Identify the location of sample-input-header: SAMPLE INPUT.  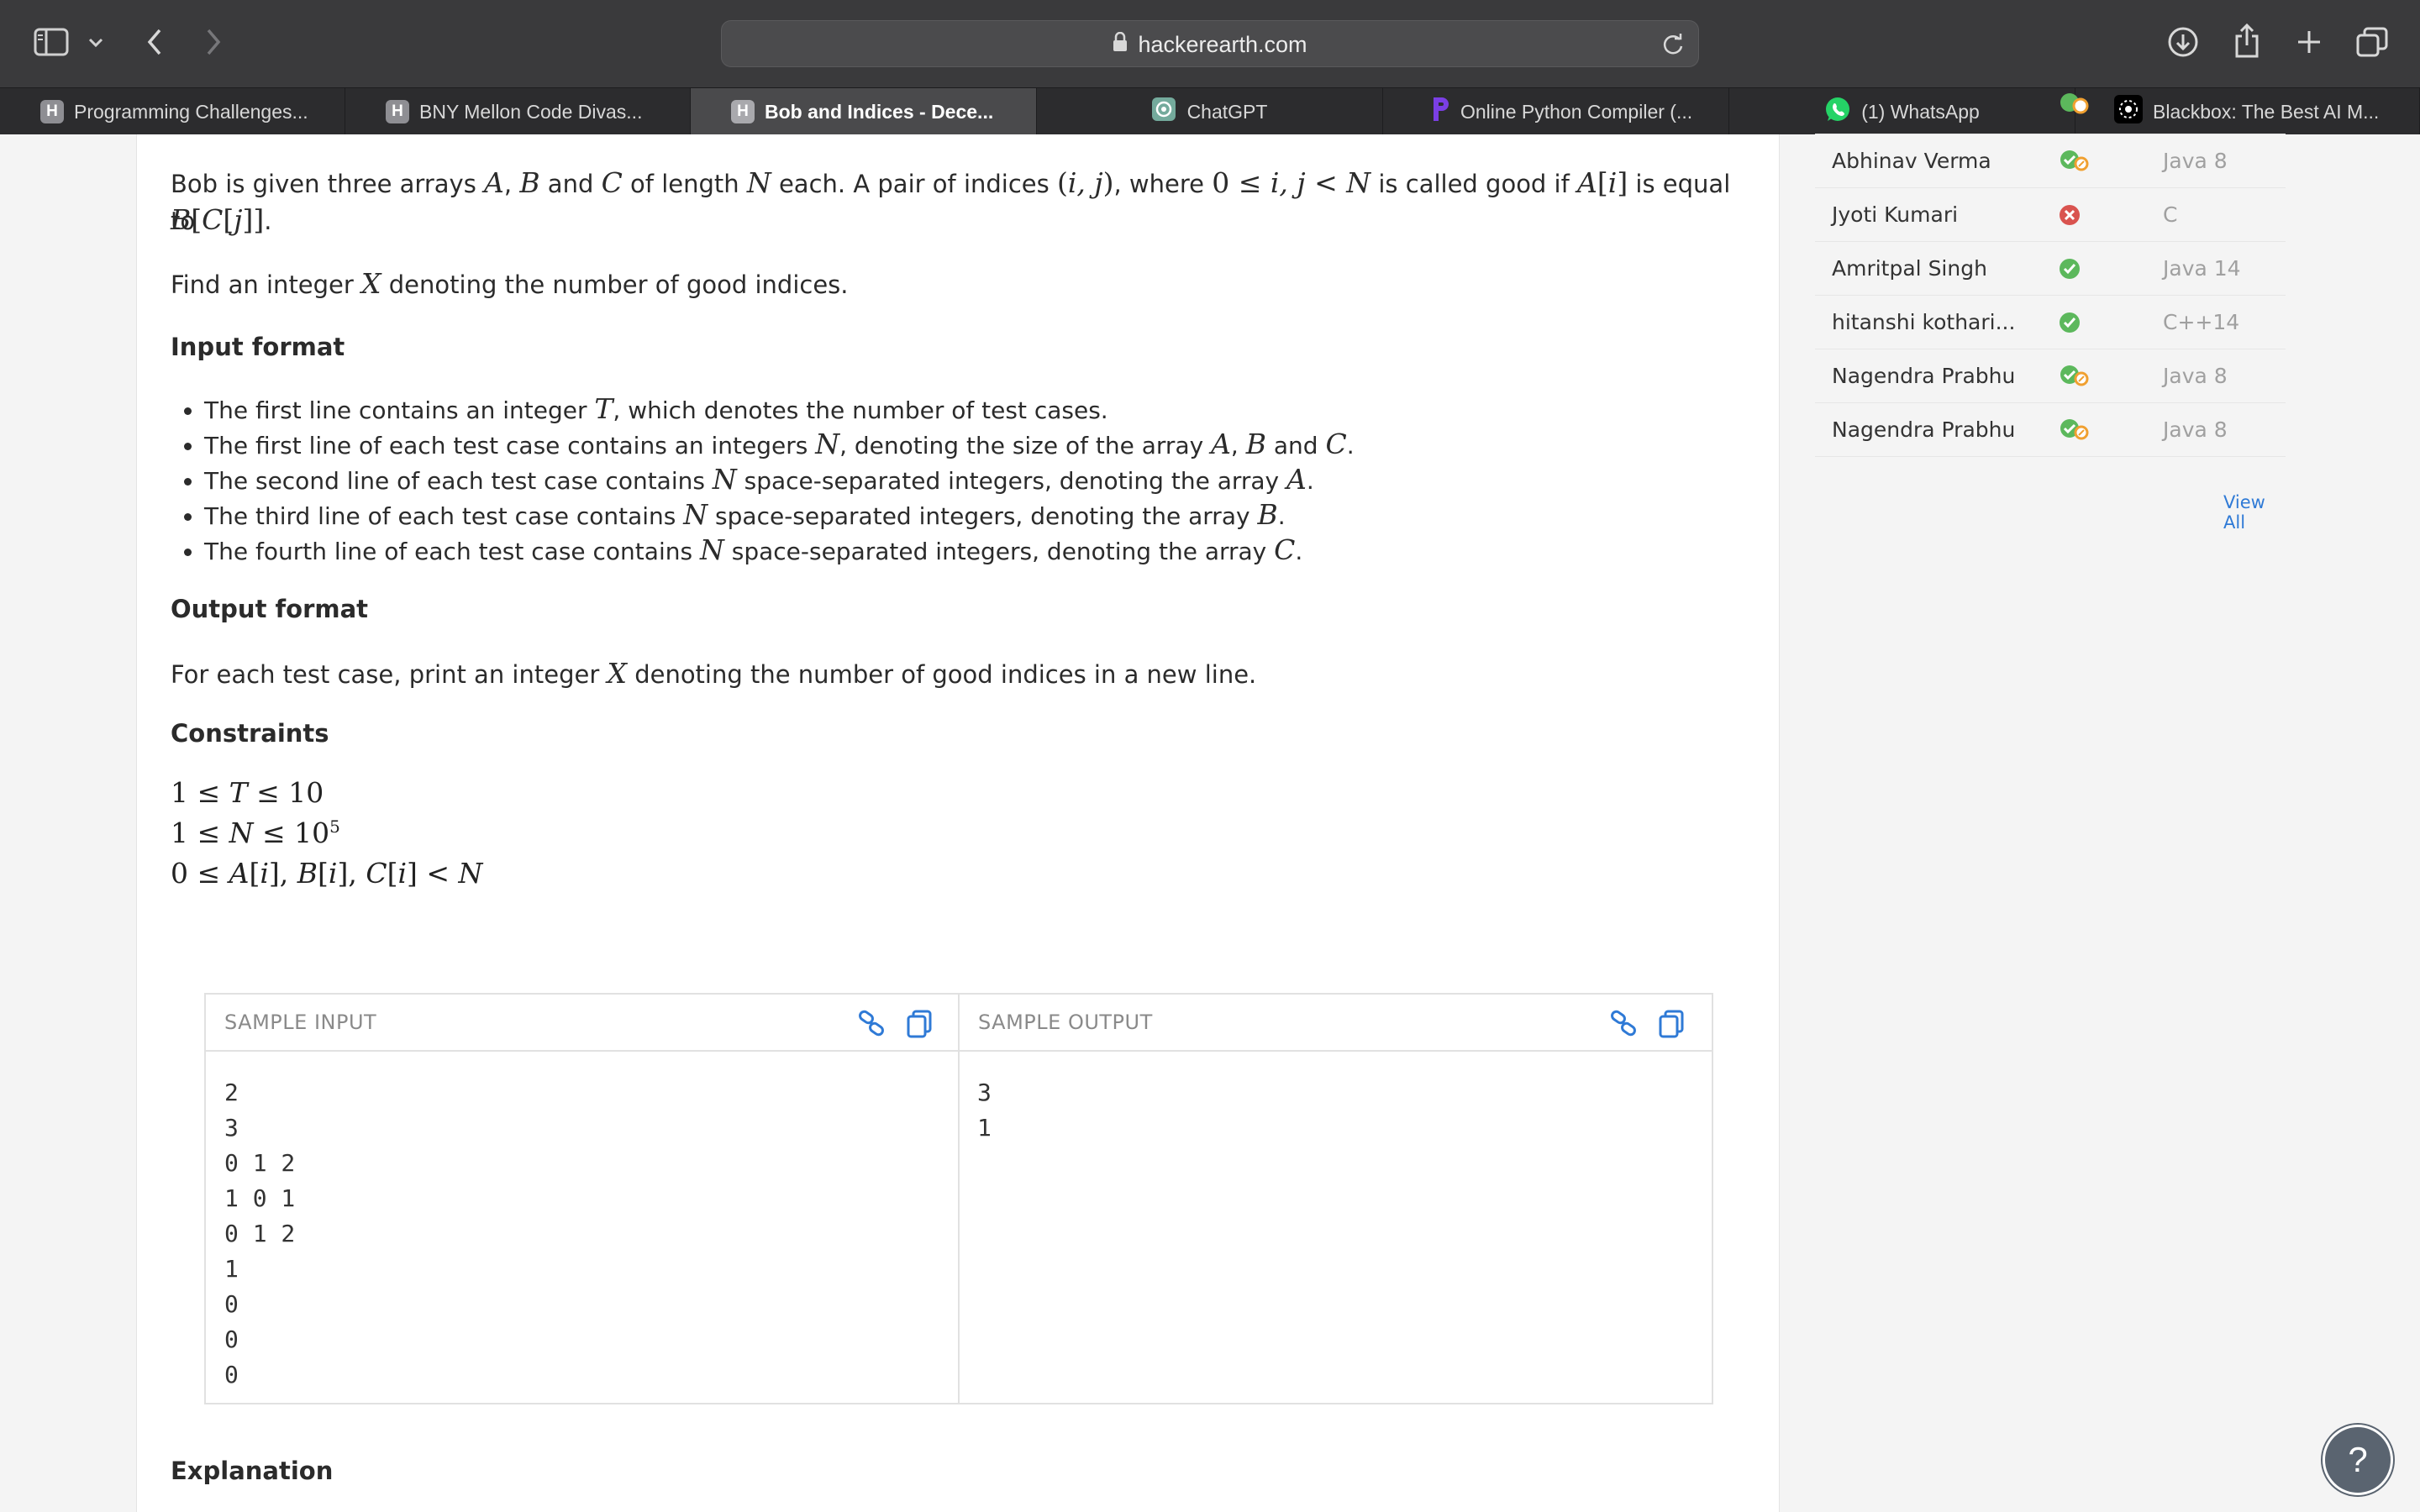
(582, 1023).